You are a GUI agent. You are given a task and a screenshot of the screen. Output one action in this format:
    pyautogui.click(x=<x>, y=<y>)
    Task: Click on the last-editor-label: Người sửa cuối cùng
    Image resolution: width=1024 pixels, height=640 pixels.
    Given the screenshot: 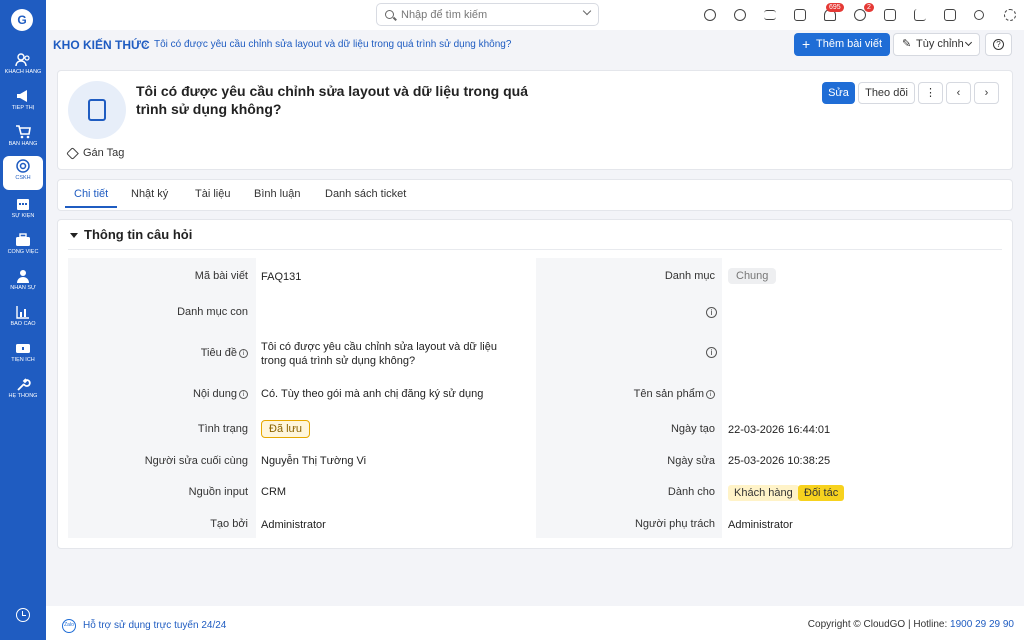 What is the action you would take?
    pyautogui.click(x=196, y=461)
    